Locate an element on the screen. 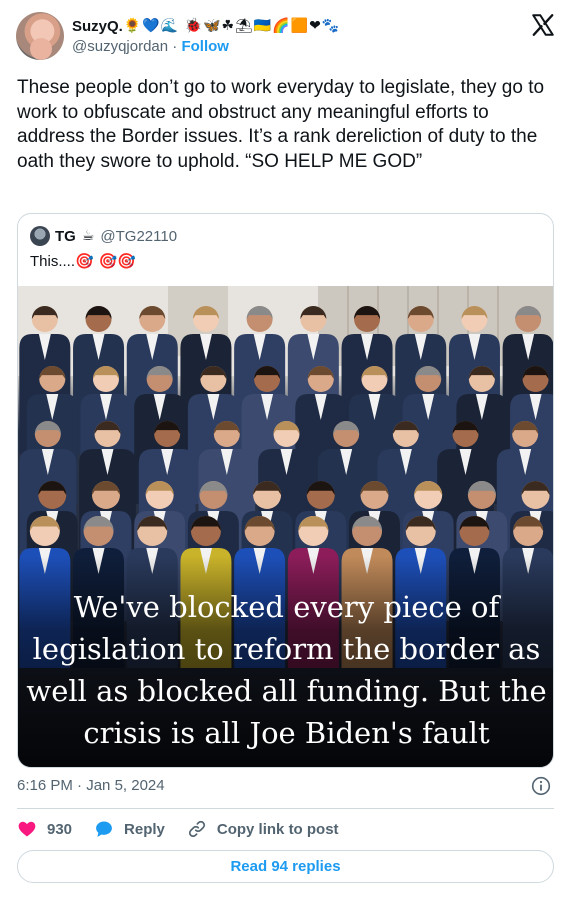 The width and height of the screenshot is (571, 900). author-handle: @suzyqjordan is located at coordinates (120, 46).